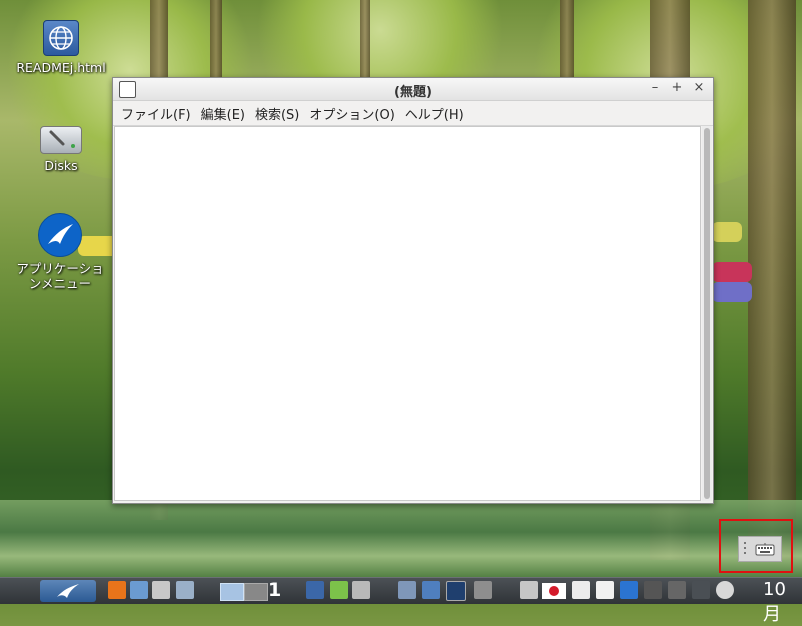  What do you see at coordinates (725, 590) in the screenshot?
I see `updater-icon` at bounding box center [725, 590].